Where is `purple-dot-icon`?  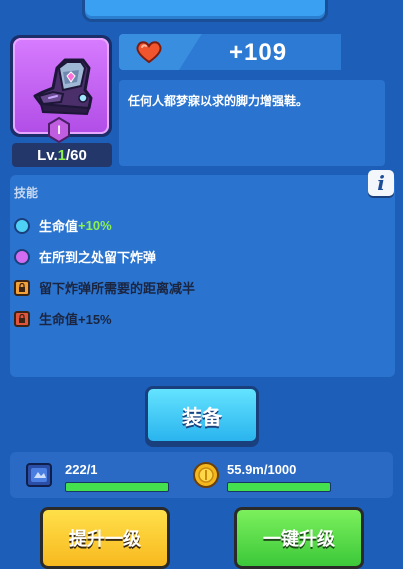 purple-dot-icon is located at coordinates (22, 256).